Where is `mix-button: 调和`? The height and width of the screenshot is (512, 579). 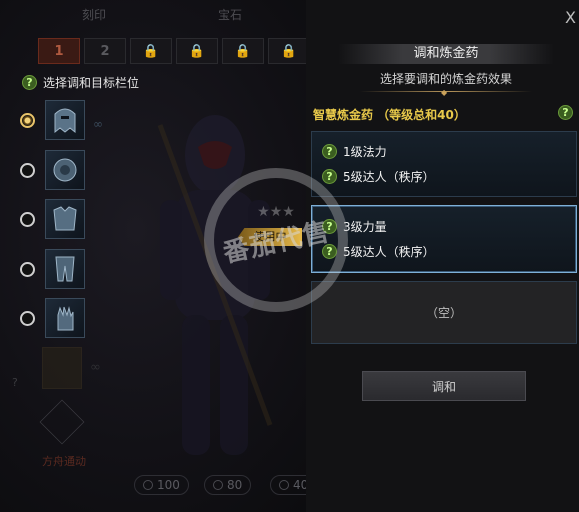 mix-button: 调和 is located at coordinates (444, 386).